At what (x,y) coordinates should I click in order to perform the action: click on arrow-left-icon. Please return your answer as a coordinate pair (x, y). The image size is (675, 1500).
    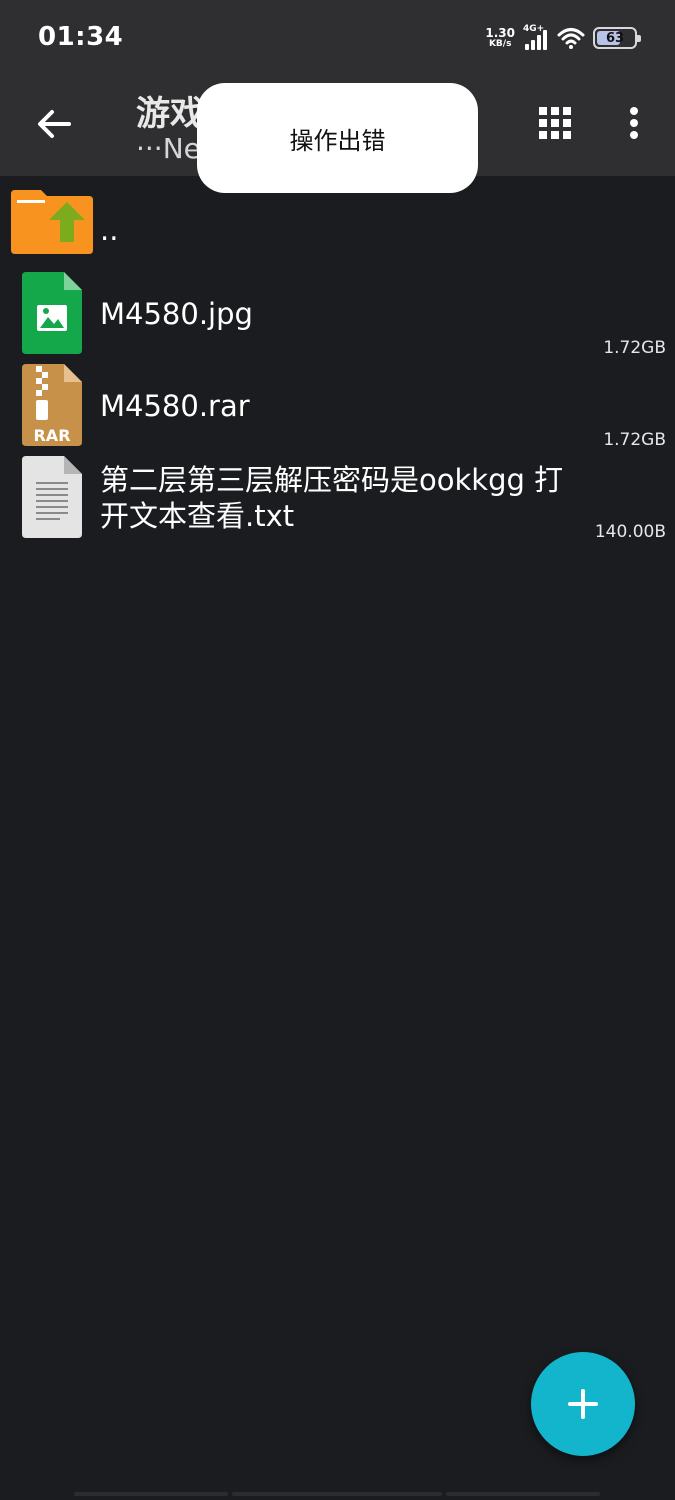
    Looking at the image, I should click on (54, 124).